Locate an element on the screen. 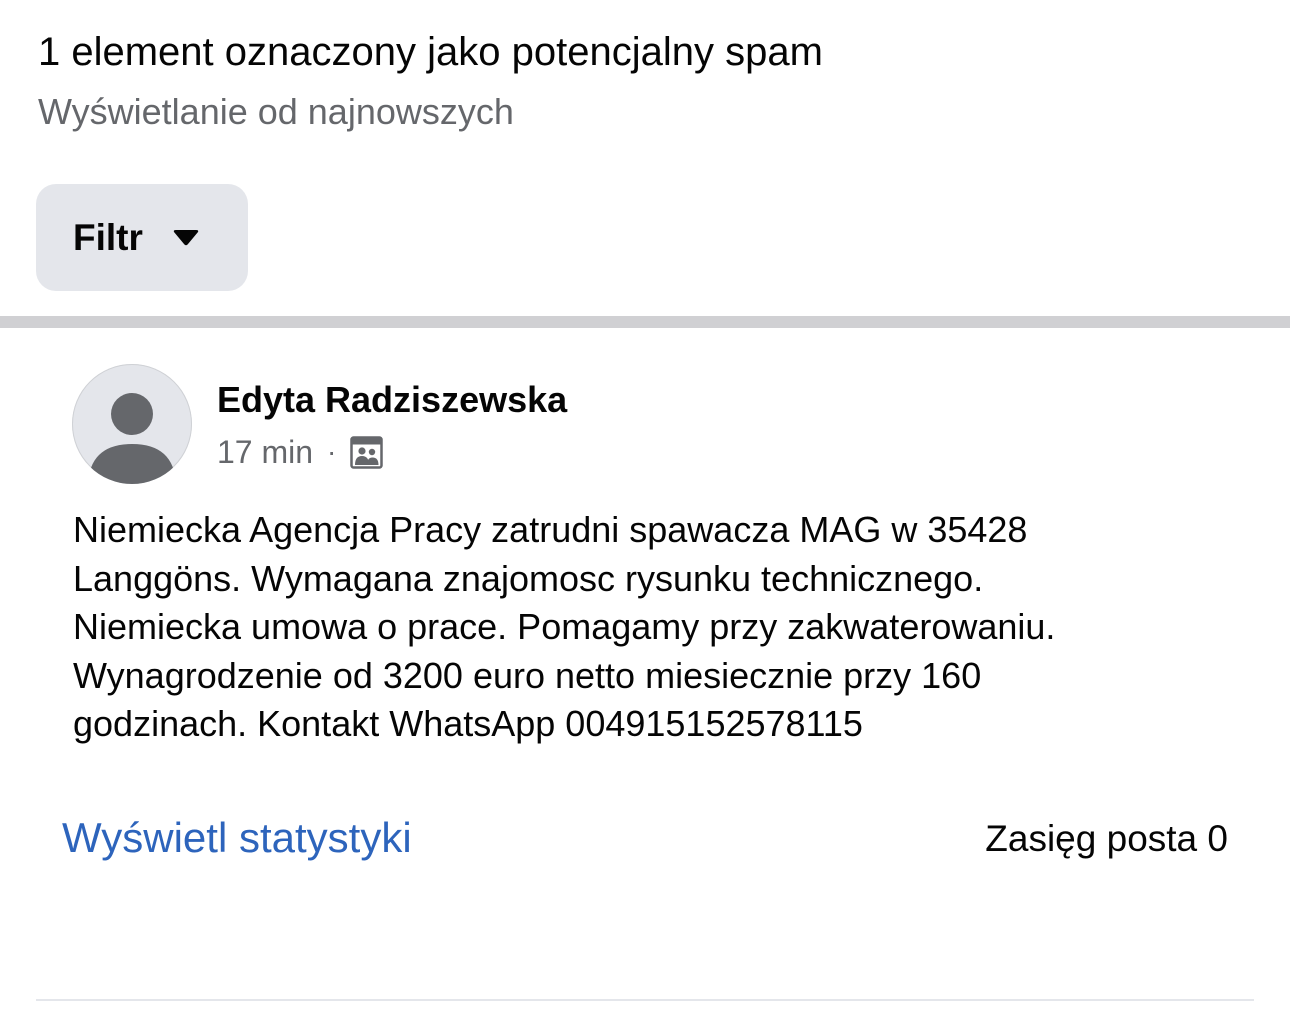 This screenshot has height=1010, width=1290. caret-down-icon is located at coordinates (186, 238).